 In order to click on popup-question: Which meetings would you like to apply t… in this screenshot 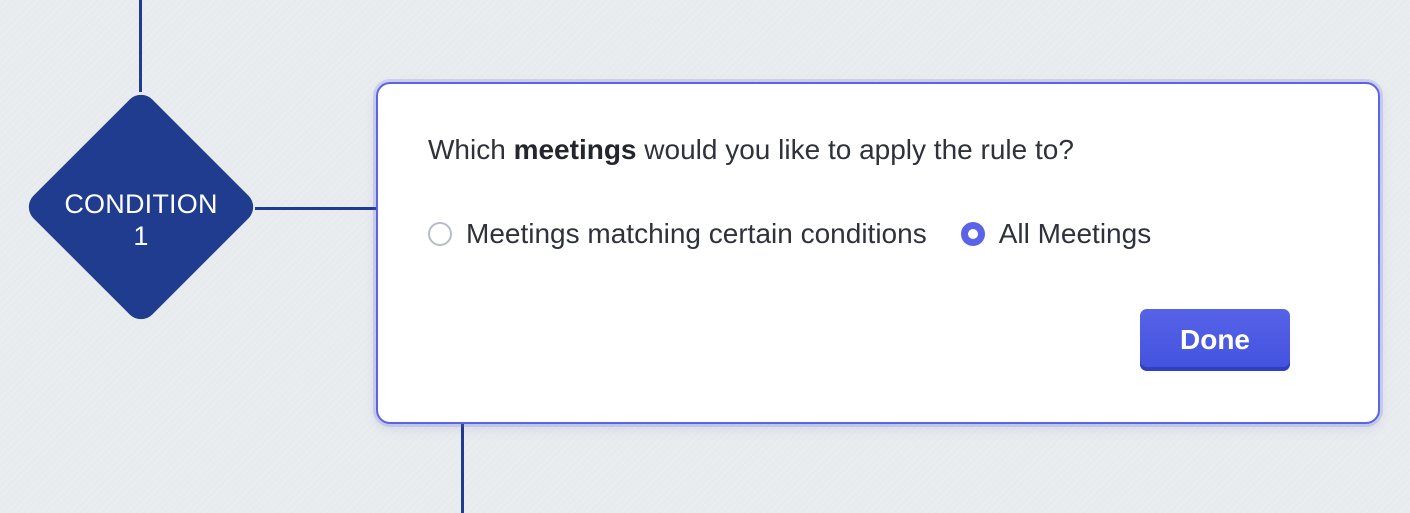, I will do `click(751, 150)`.